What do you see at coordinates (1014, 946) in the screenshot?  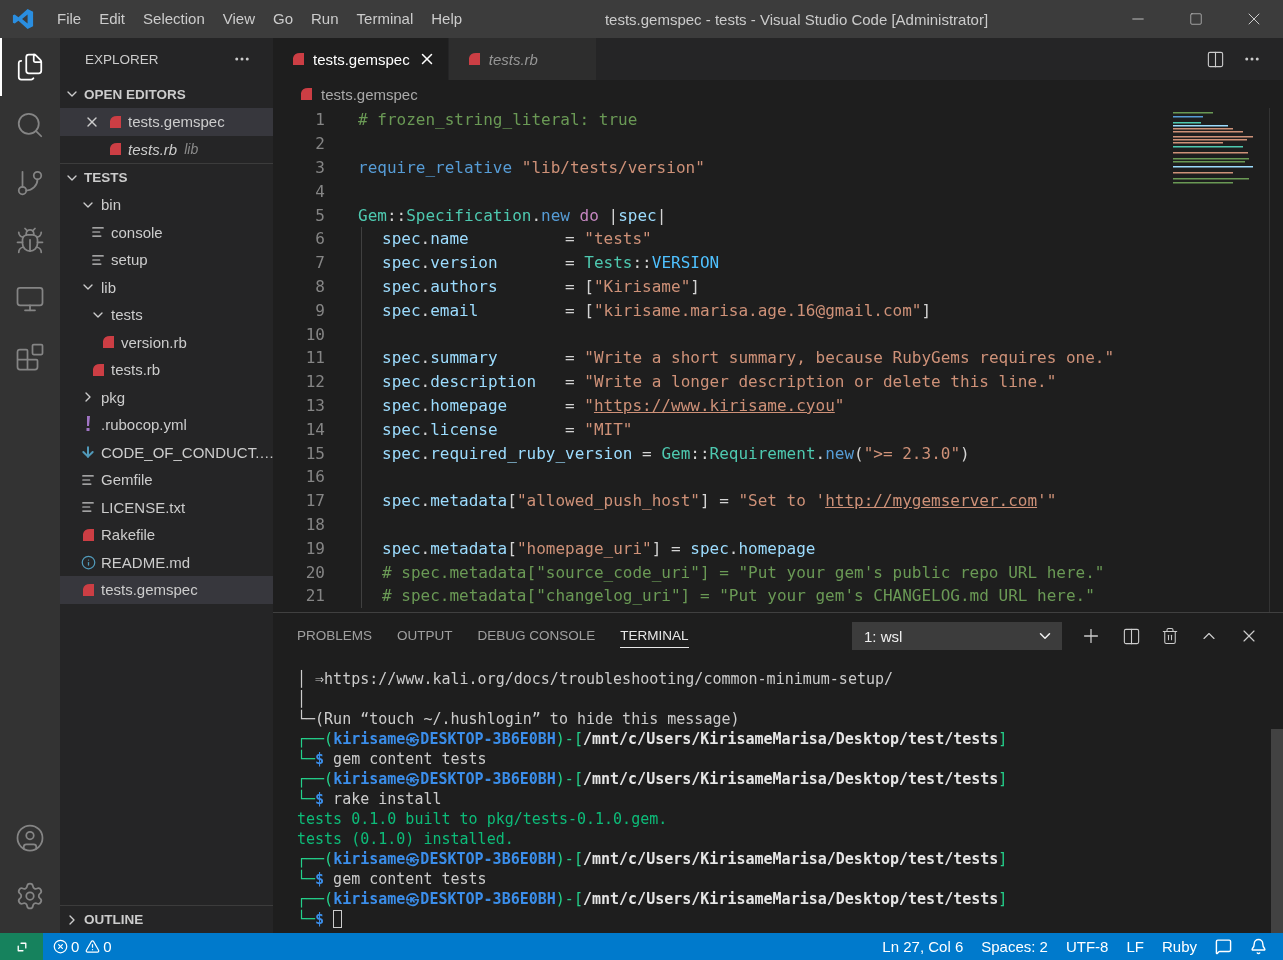 I see `status-item: Spaces: 2` at bounding box center [1014, 946].